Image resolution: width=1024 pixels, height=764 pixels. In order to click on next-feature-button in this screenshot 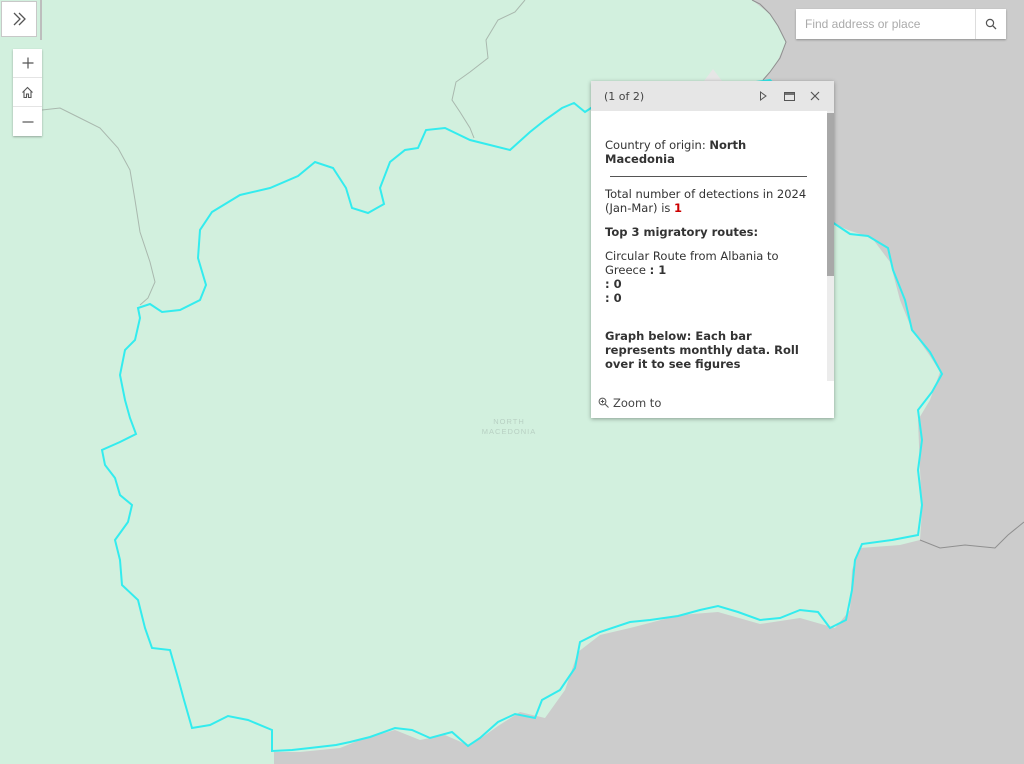, I will do `click(763, 96)`.